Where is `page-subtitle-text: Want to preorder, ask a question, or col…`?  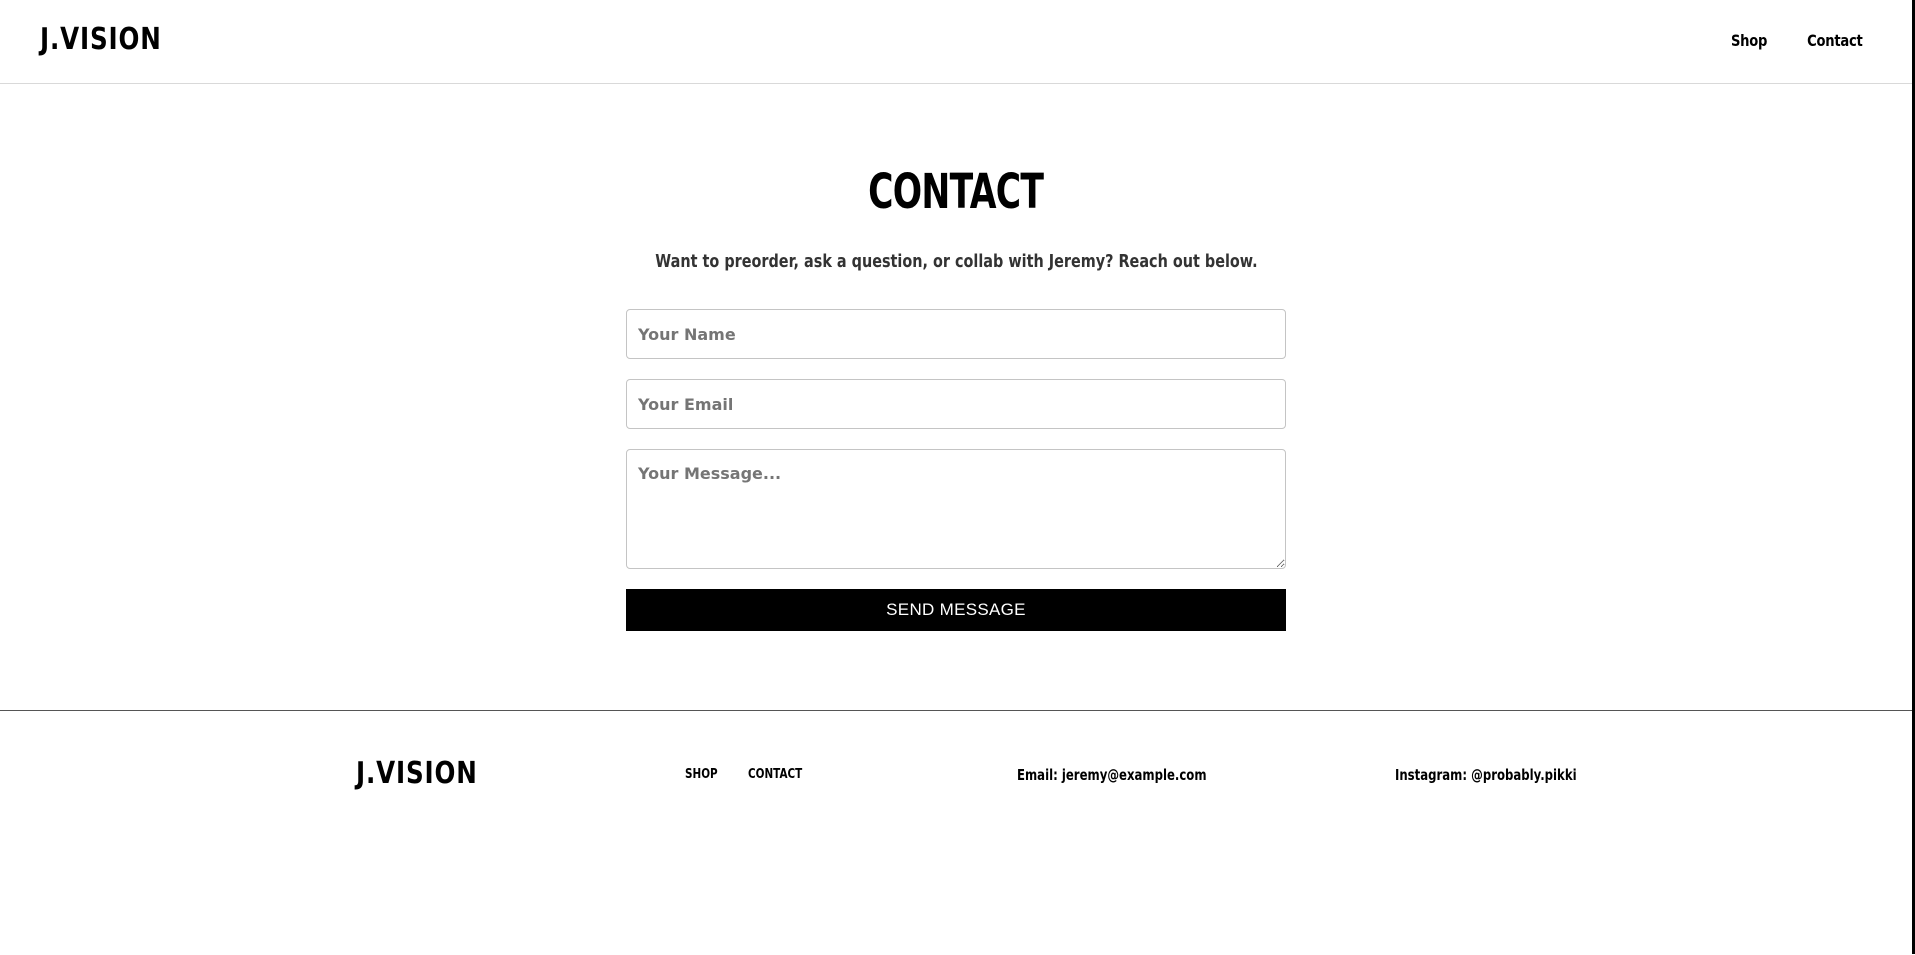 page-subtitle-text: Want to preorder, ask a question, or col… is located at coordinates (956, 261).